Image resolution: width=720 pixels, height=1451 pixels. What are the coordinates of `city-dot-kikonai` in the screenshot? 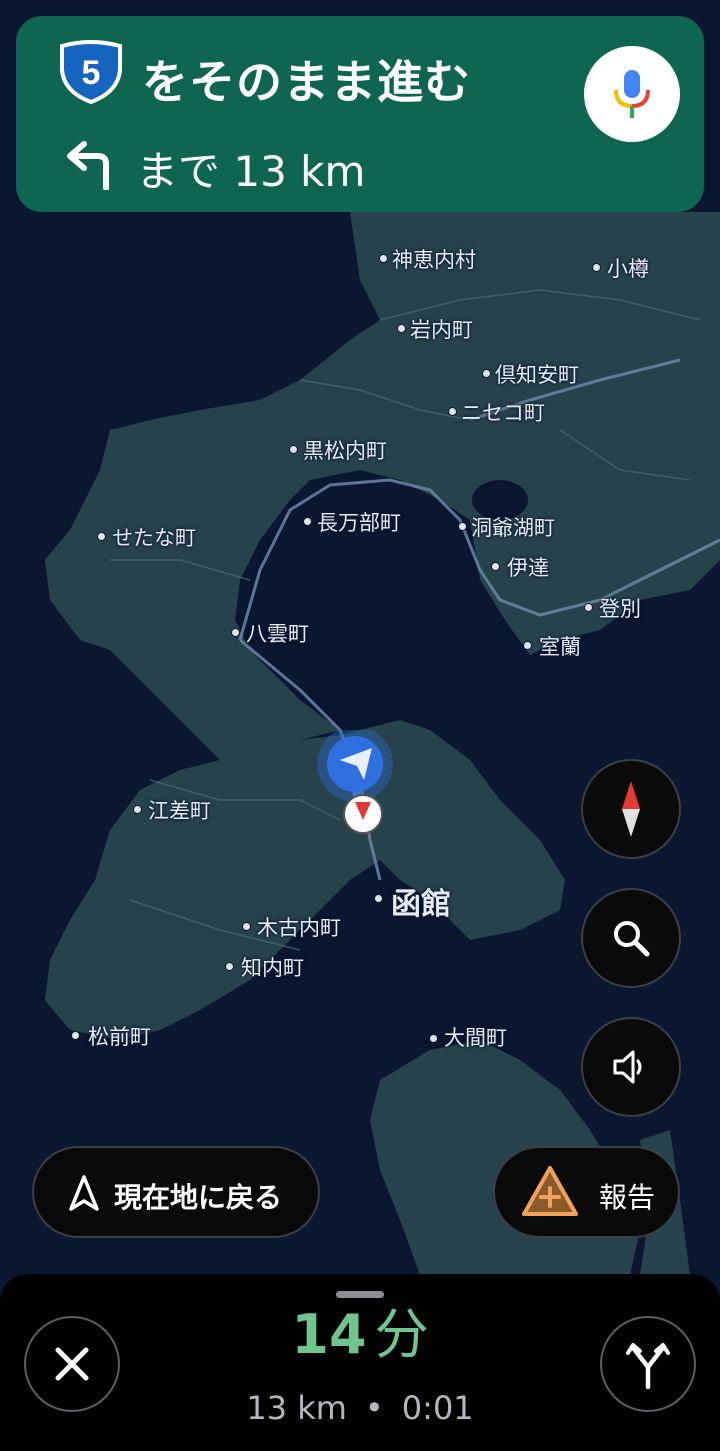 It's located at (246, 926).